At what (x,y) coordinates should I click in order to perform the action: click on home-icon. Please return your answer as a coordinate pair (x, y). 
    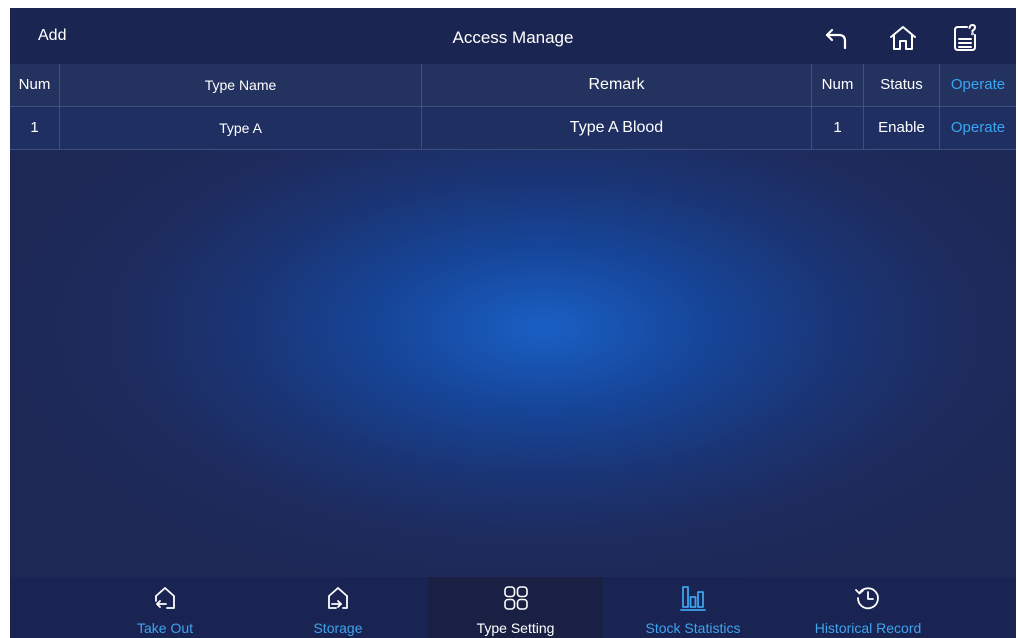
    Looking at the image, I should click on (903, 38).